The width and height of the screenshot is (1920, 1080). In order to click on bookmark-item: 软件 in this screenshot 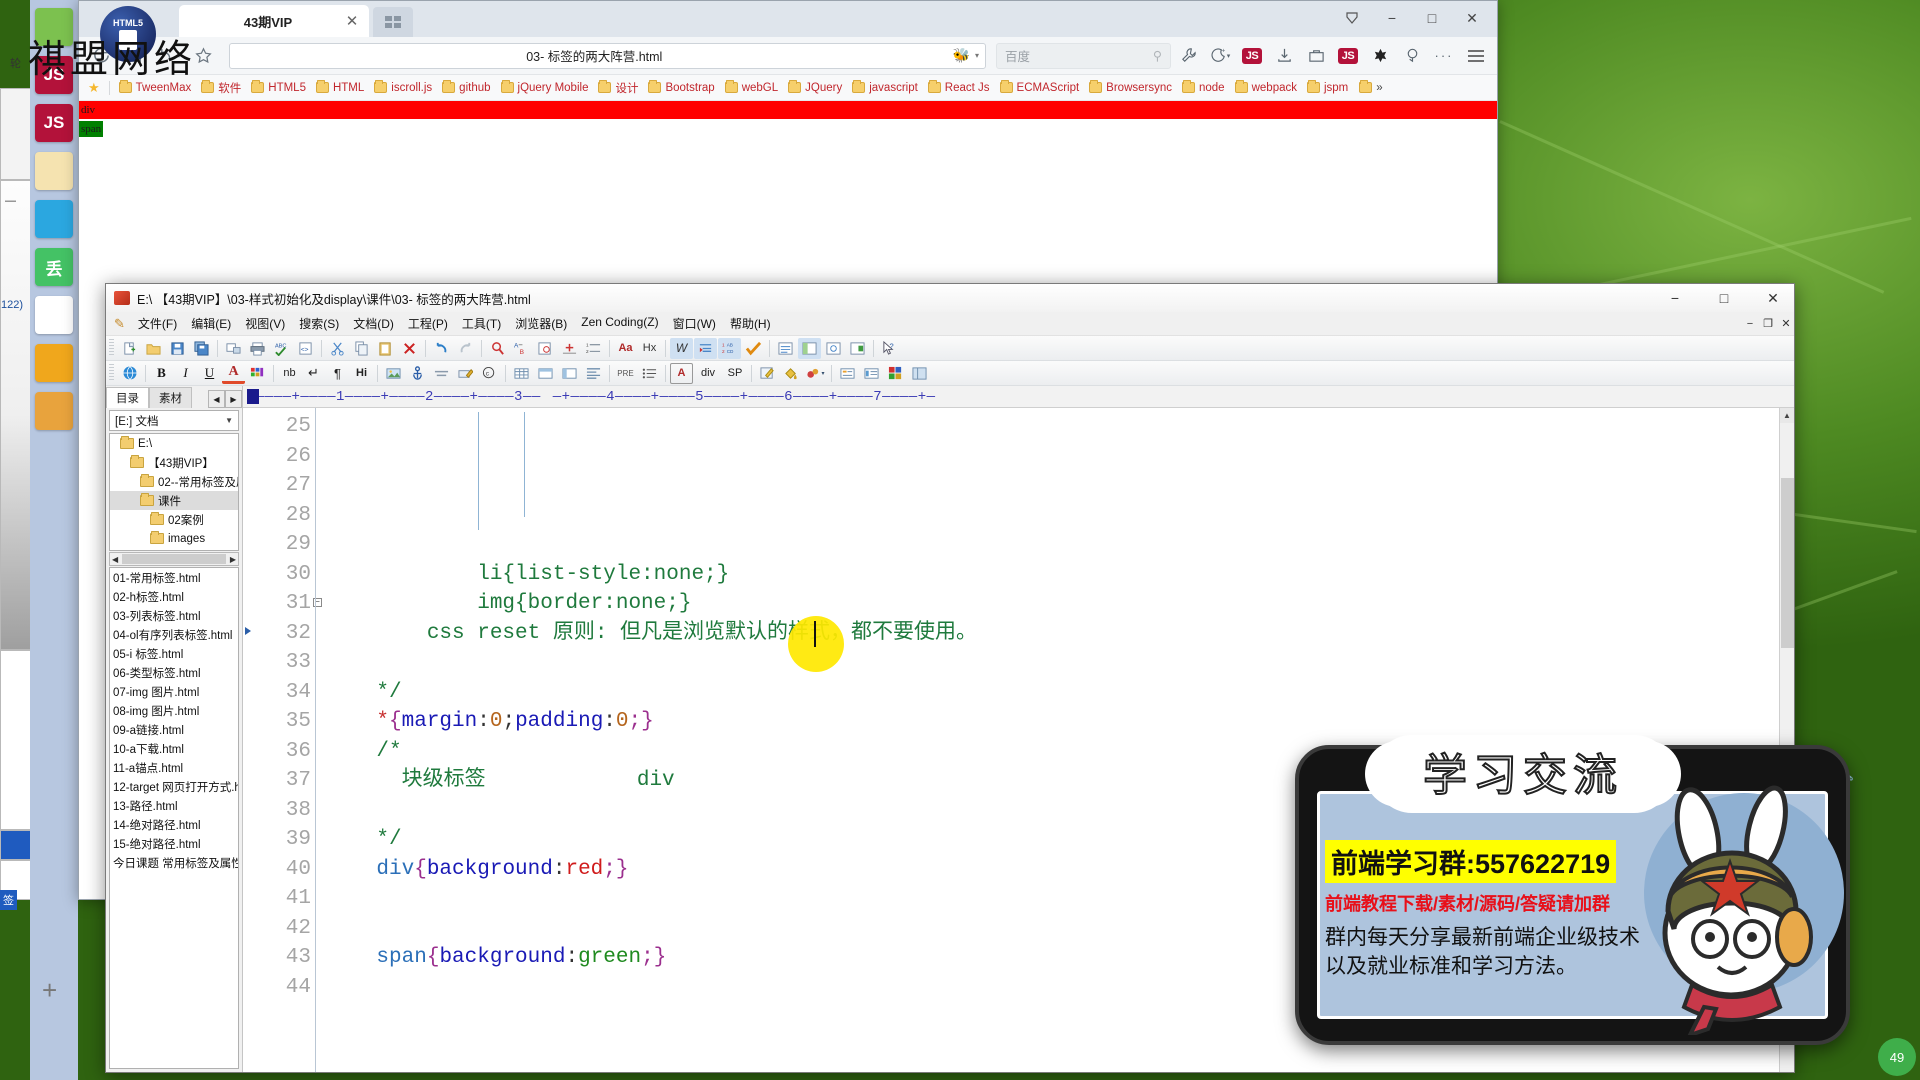, I will do `click(221, 88)`.